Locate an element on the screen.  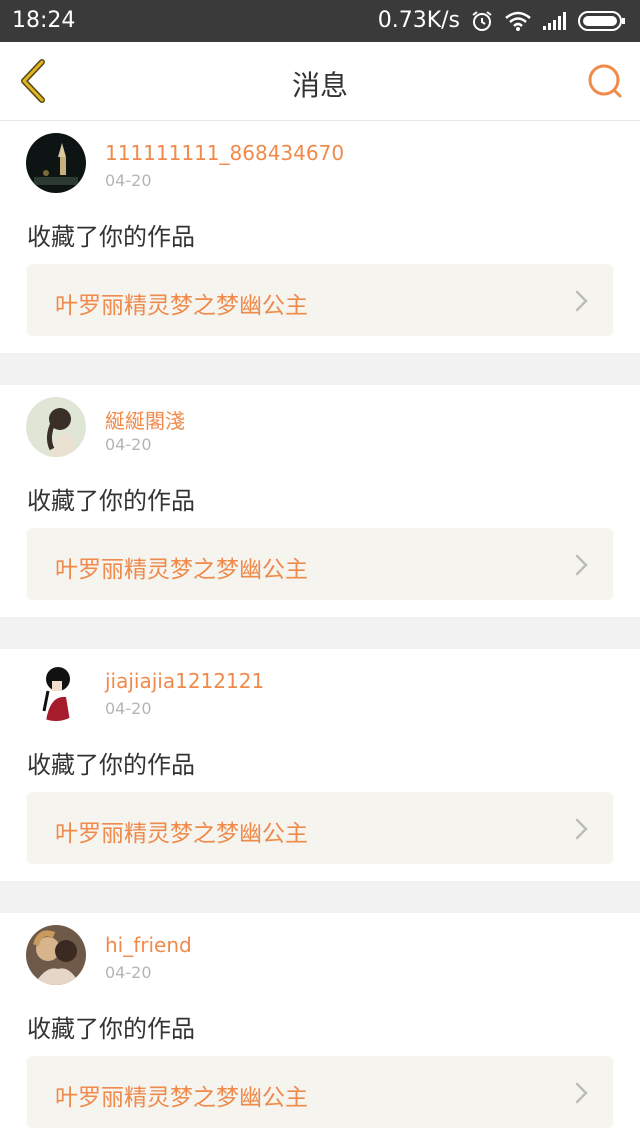
page-title: 消息 is located at coordinates (319, 85).